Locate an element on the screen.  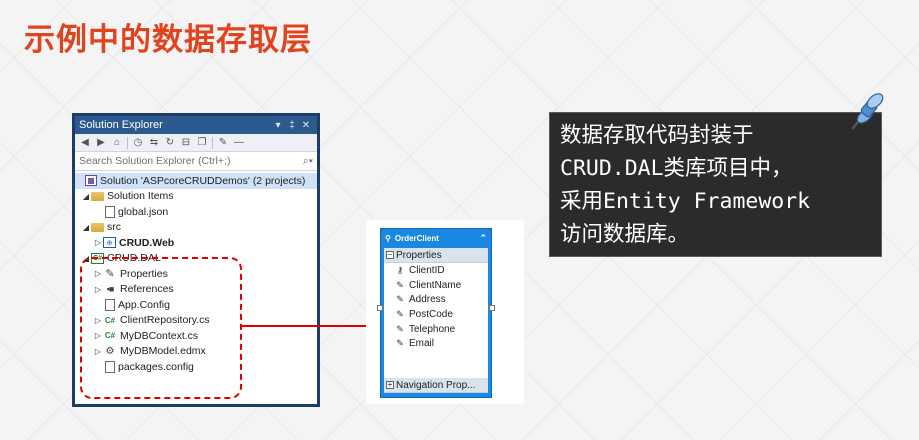
entity-property: ✎ Telephone is located at coordinates (436, 329).